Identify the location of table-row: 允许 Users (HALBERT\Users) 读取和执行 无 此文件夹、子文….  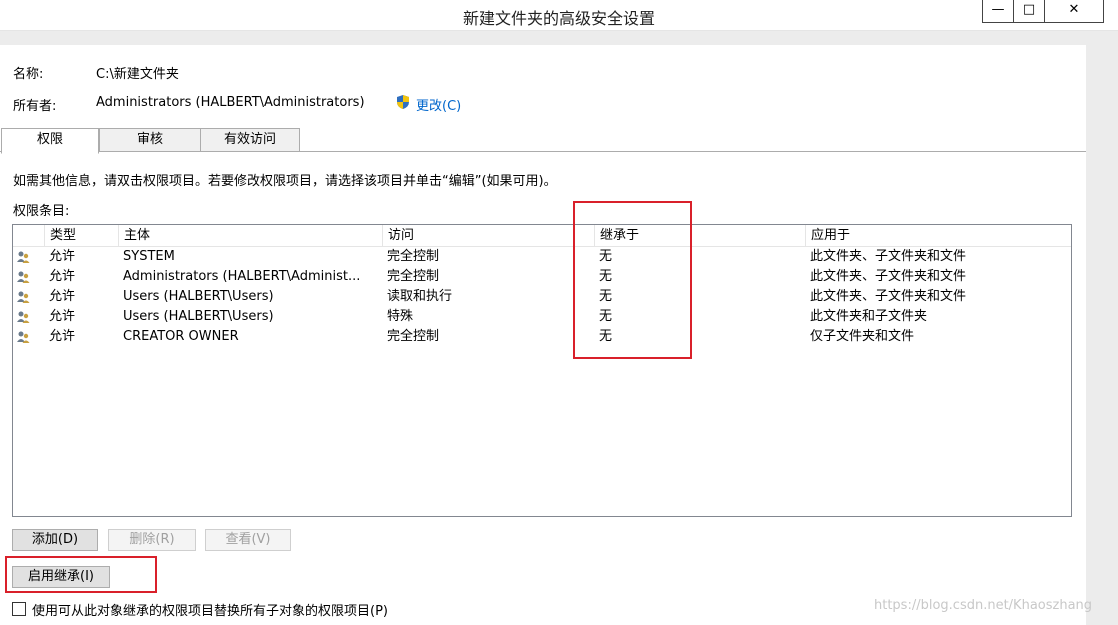
(542, 297).